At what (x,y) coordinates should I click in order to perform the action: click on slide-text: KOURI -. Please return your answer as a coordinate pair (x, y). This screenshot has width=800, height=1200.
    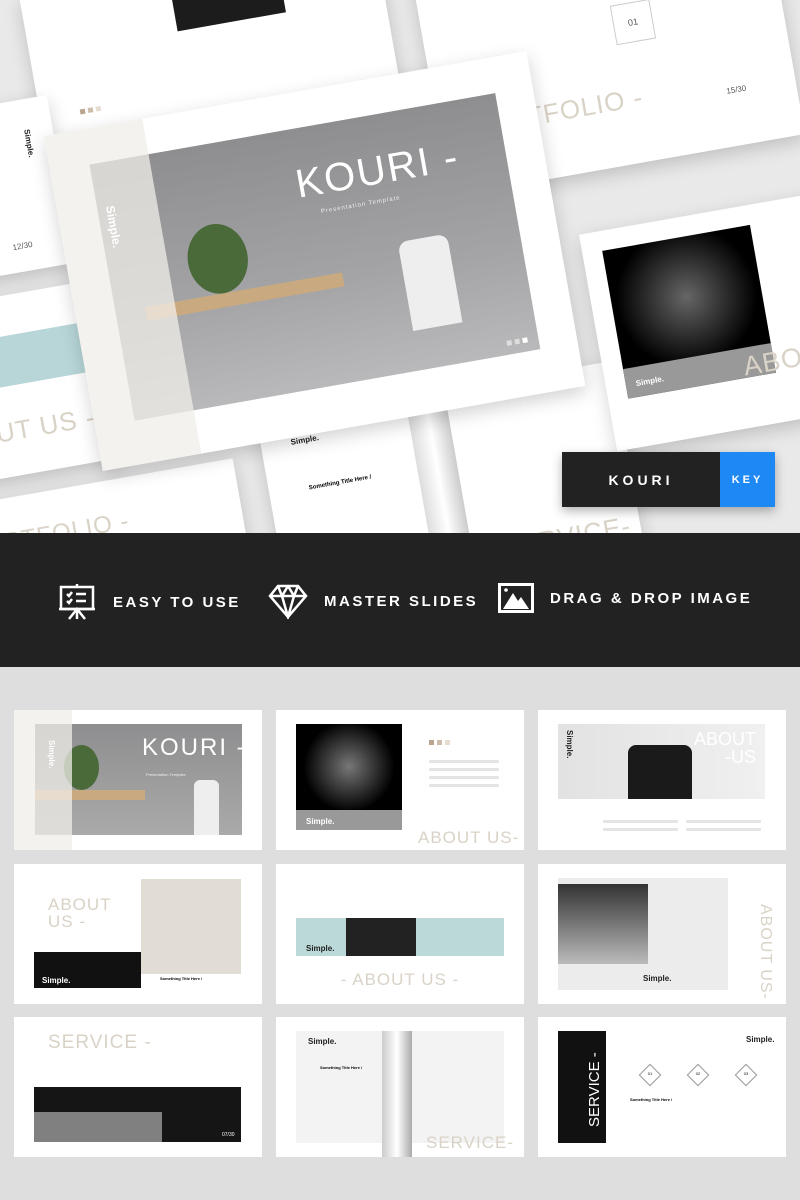
    Looking at the image, I should click on (194, 747).